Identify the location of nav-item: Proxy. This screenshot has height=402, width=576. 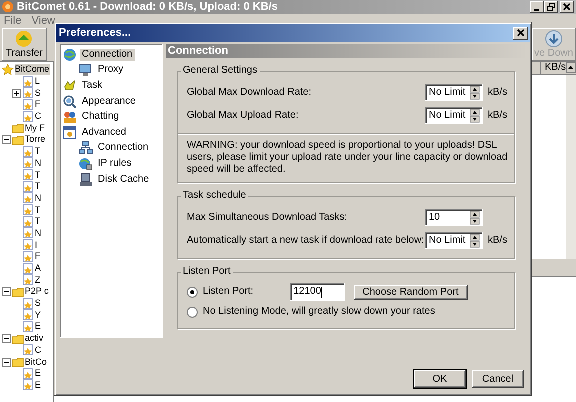
(111, 70).